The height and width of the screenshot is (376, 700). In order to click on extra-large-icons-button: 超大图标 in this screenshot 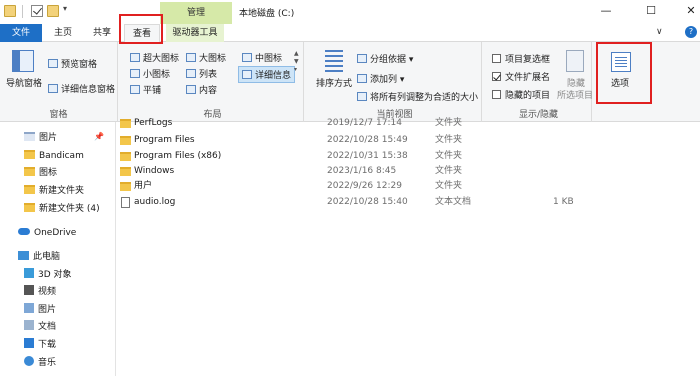, I will do `click(154, 57)`.